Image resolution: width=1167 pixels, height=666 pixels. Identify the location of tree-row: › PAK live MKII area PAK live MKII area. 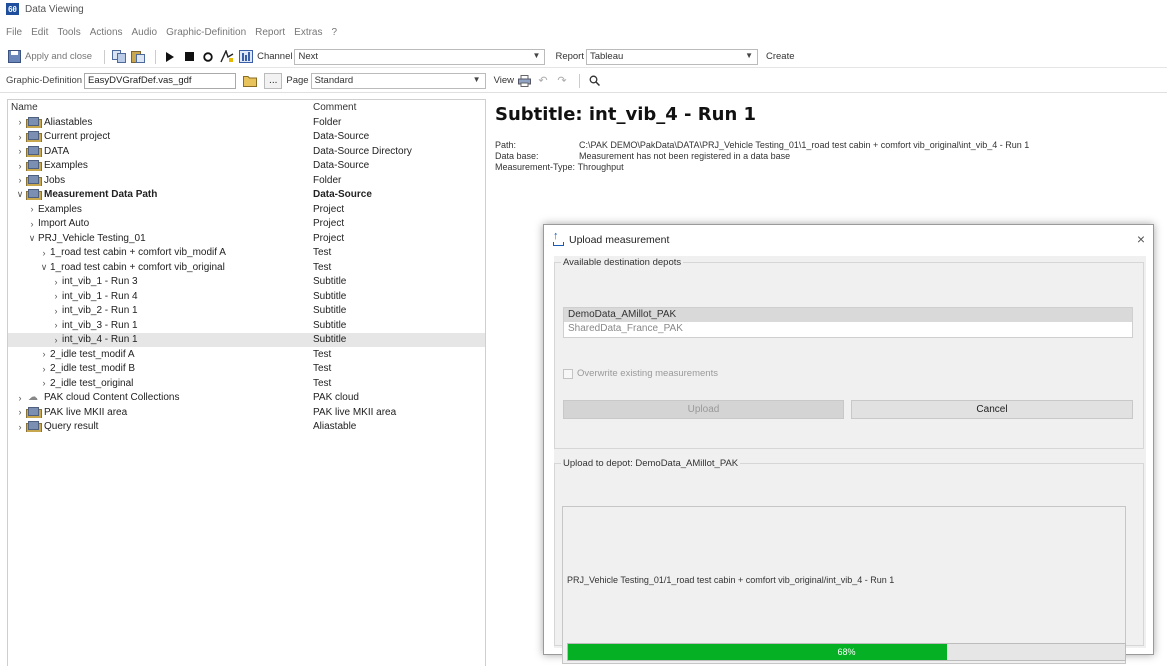
(246, 412).